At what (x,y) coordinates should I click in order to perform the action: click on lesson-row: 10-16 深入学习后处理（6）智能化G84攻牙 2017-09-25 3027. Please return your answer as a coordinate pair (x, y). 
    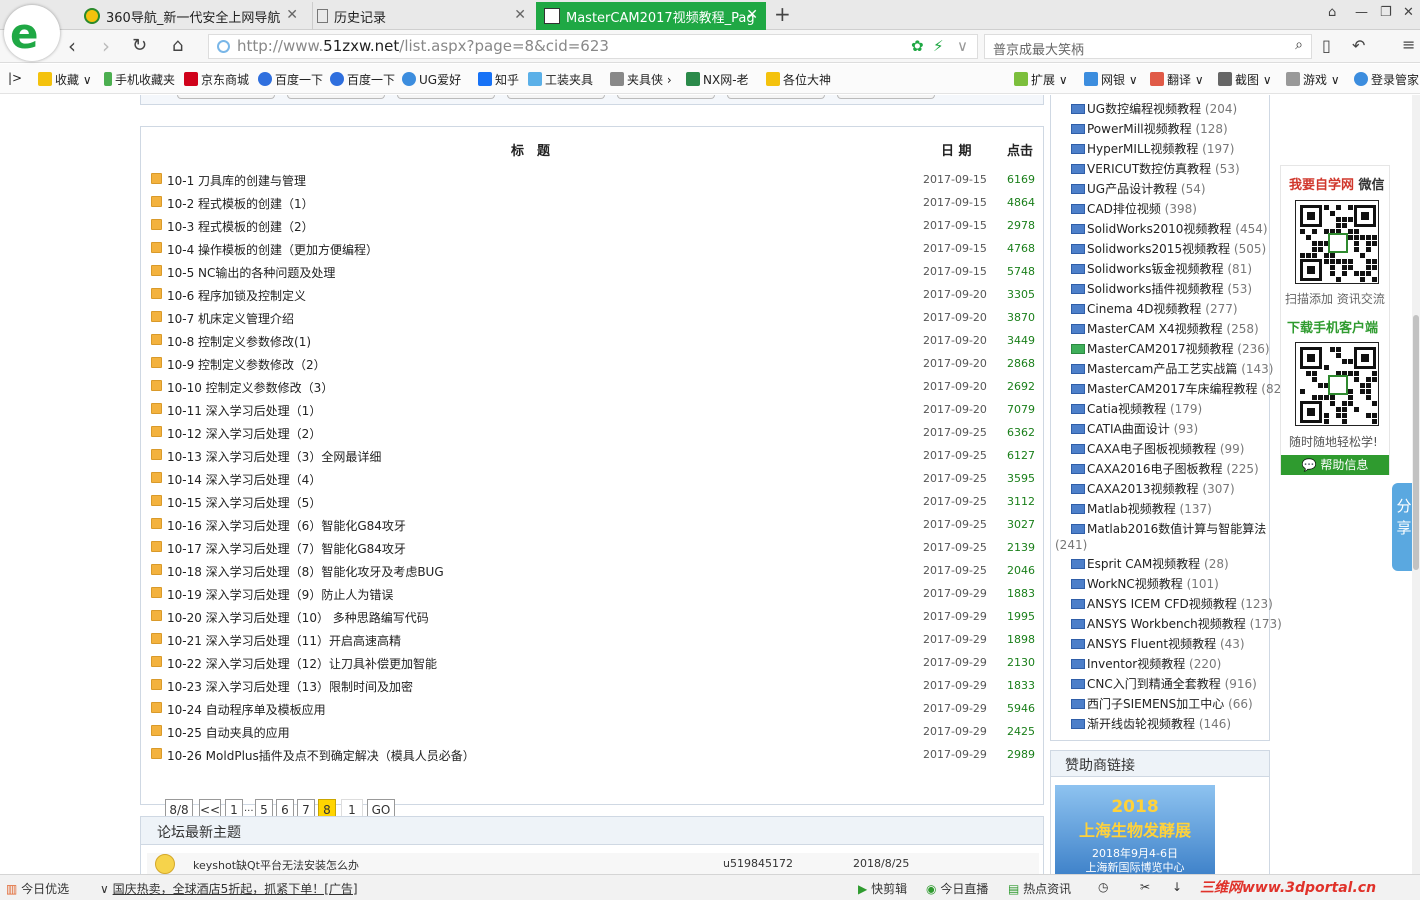
    Looking at the image, I should click on (593, 524).